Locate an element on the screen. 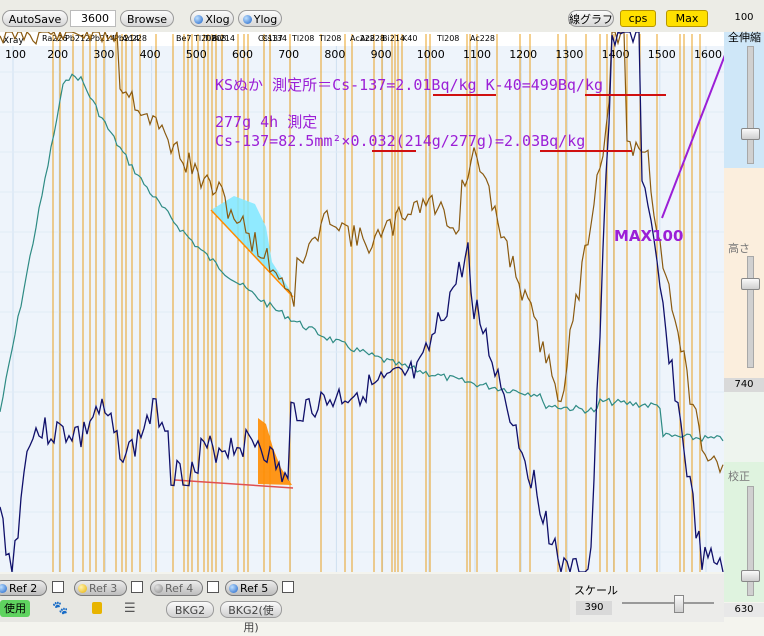  x-tick-label: 700 is located at coordinates (288, 54).